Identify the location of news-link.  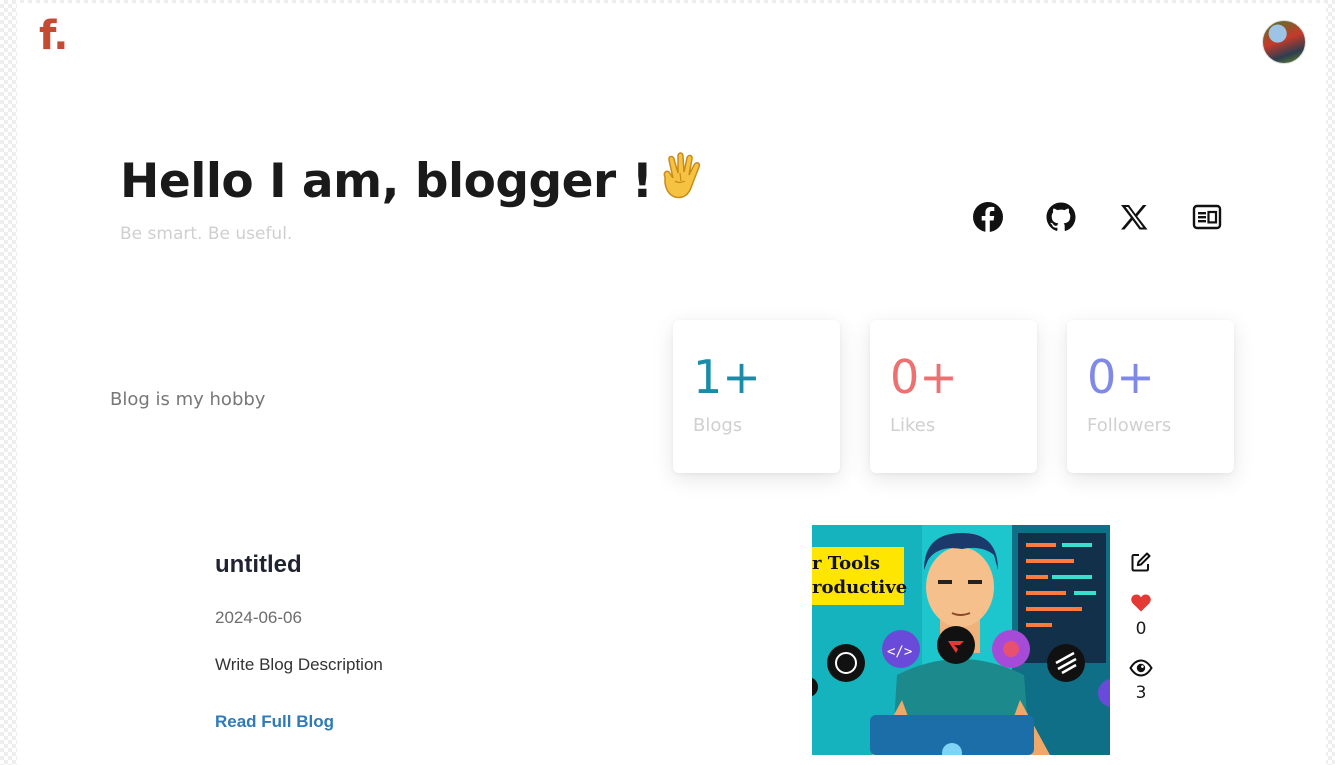
(1207, 217).